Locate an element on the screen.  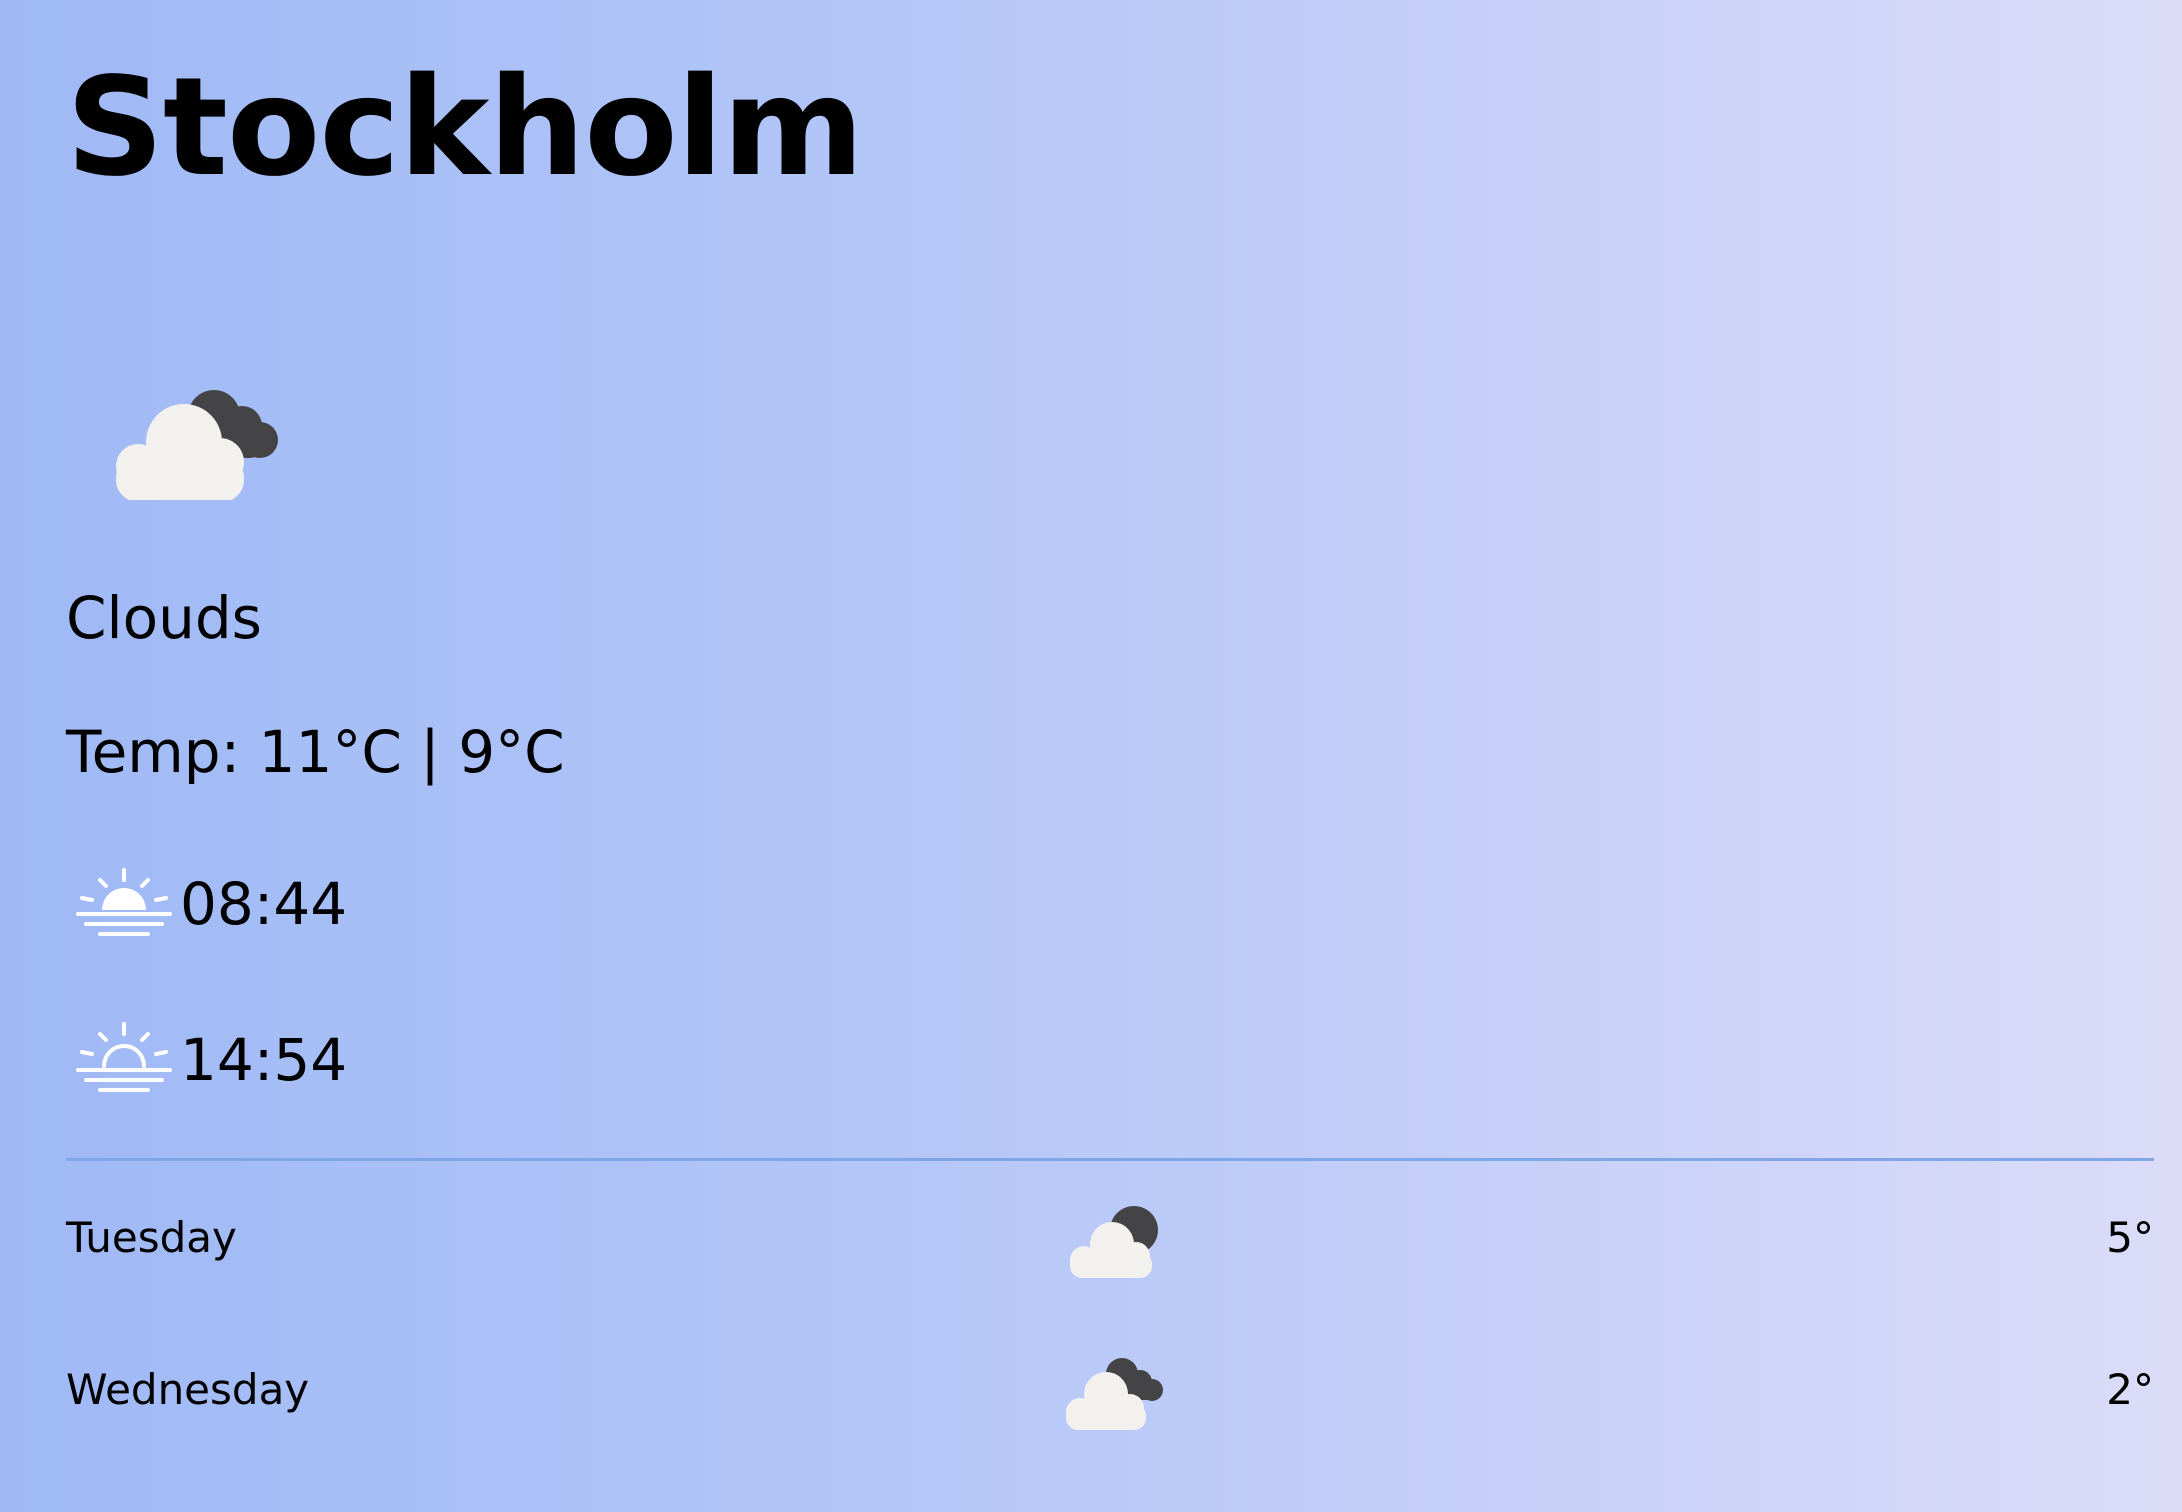
forecast-row: Tuesday 5° is located at coordinates (1110, 1244).